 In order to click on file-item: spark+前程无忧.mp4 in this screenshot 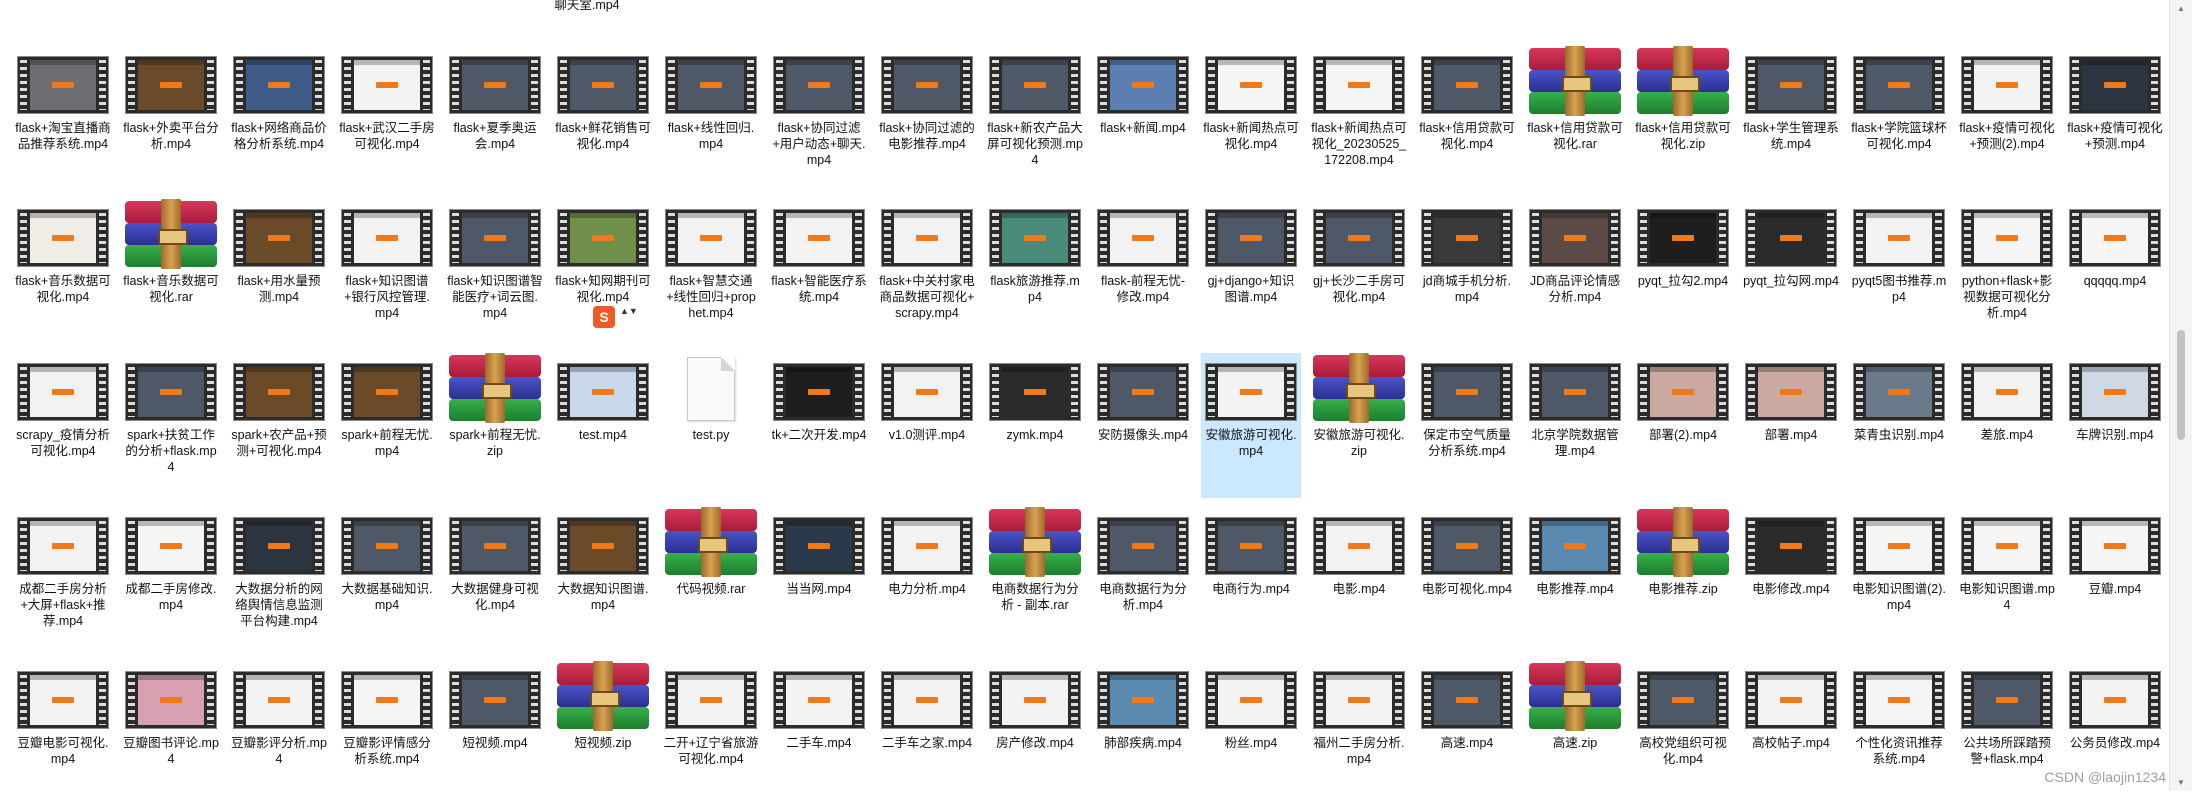, I will do `click(387, 425)`.